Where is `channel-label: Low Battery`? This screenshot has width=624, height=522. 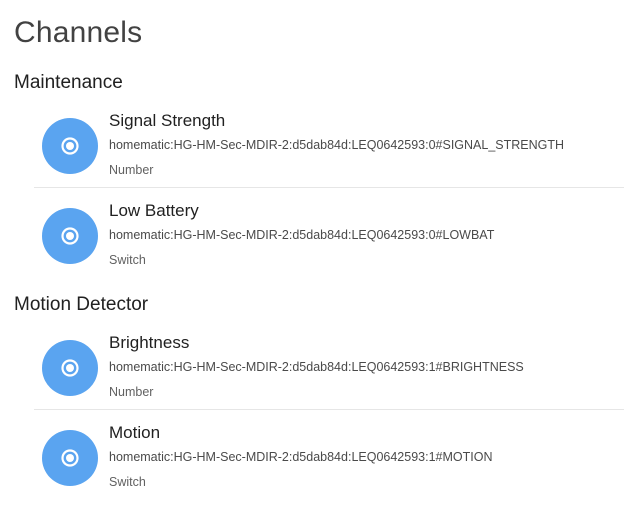
channel-label: Low Battery is located at coordinates (154, 210).